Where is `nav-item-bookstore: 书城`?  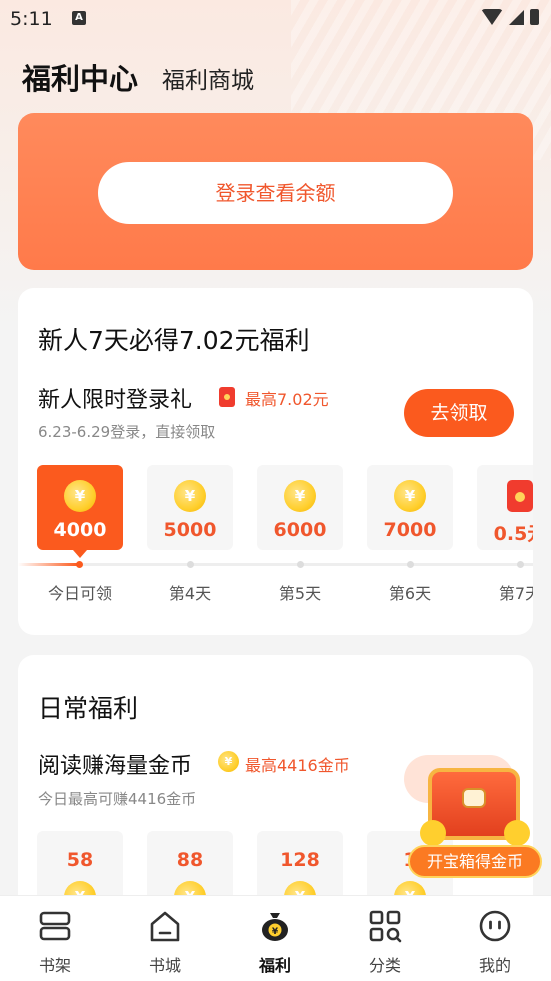
nav-item-bookstore: 书城 is located at coordinates (165, 938).